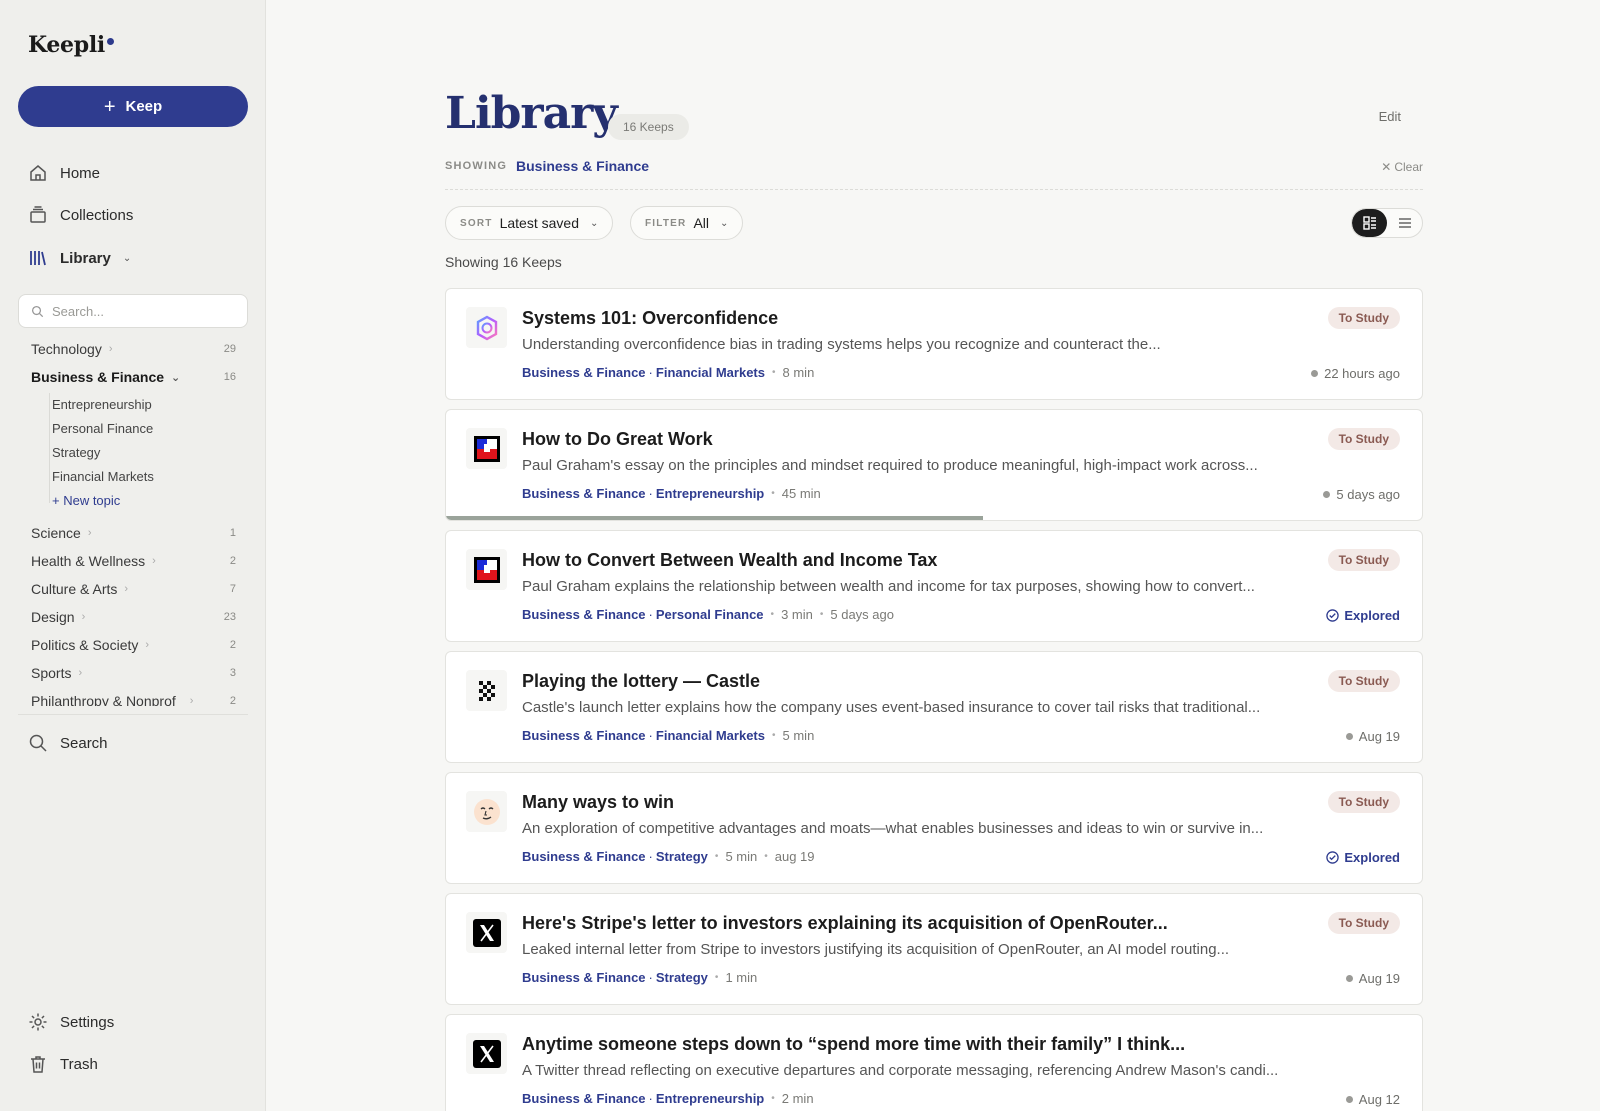  Describe the element at coordinates (862, 614) in the screenshot. I see `card-saved-time: 5 days ago` at that location.